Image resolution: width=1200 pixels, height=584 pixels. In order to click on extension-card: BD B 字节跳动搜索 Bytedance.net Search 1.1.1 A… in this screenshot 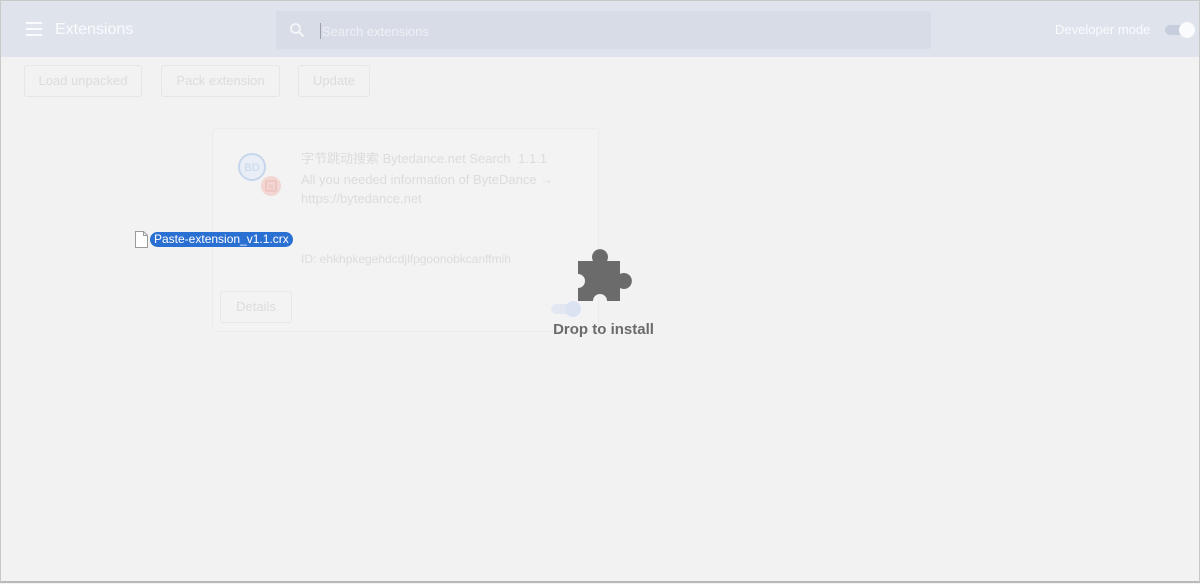, I will do `click(405, 230)`.